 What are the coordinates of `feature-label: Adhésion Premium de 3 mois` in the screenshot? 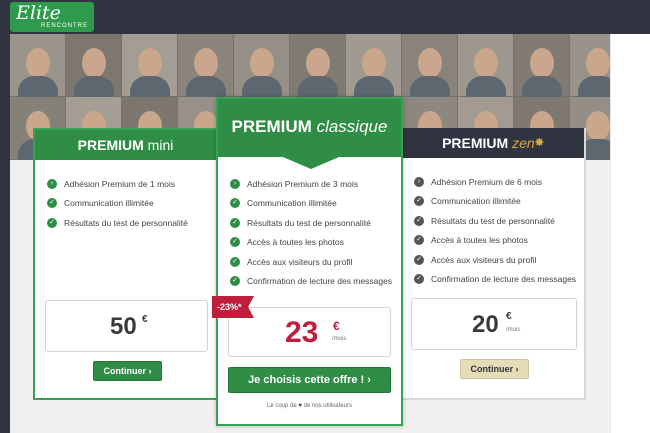 It's located at (303, 183).